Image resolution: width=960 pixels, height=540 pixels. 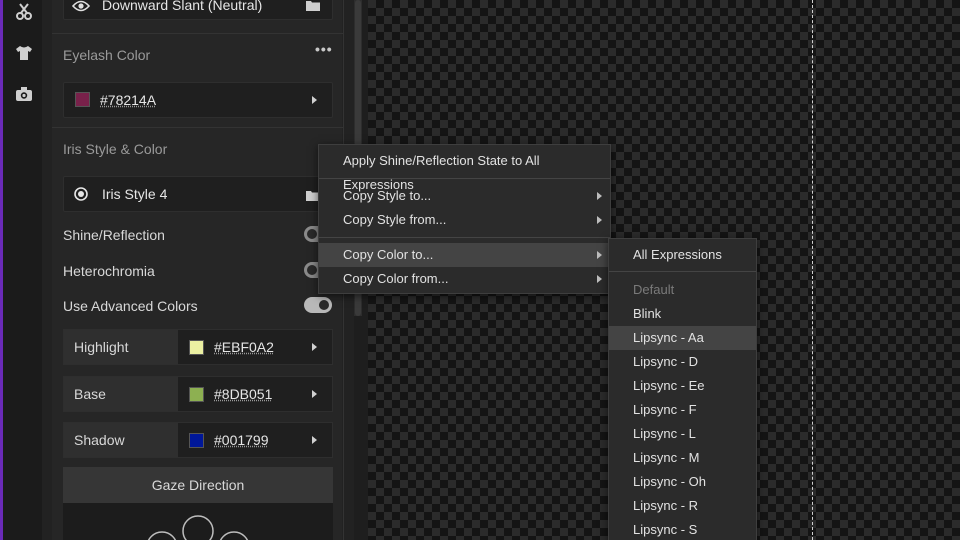 I want to click on canvas-guide-line, so click(x=812, y=270).